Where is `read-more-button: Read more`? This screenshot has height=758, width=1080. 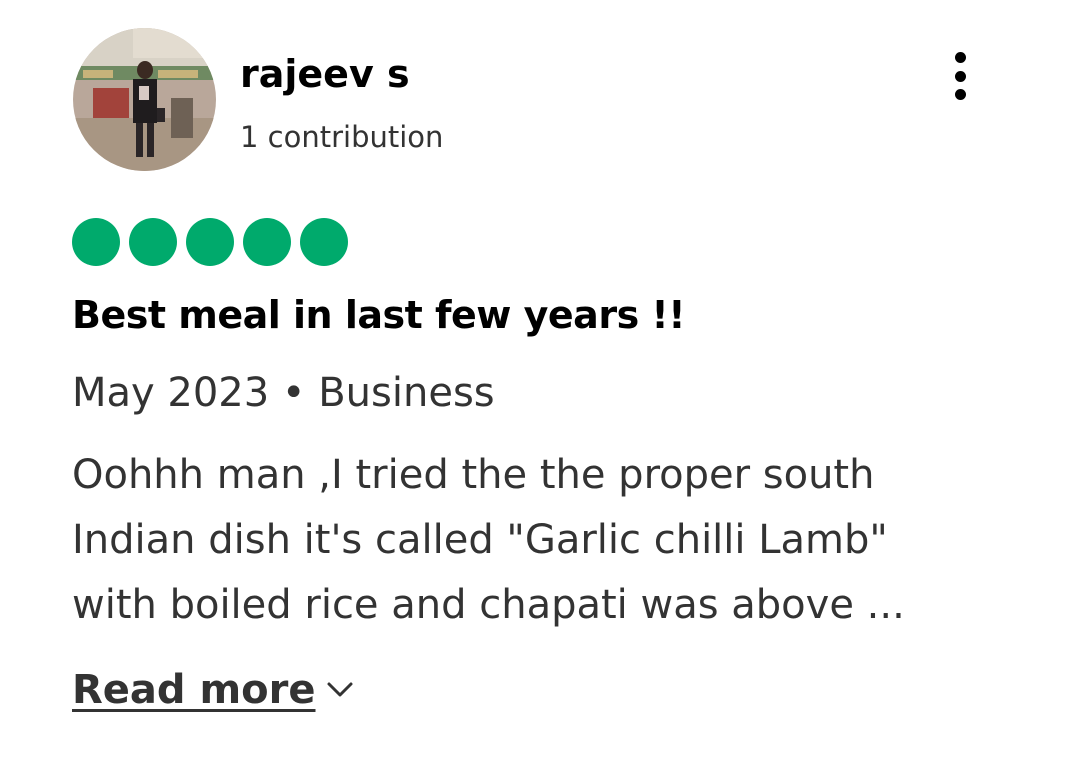
read-more-button: Read more is located at coordinates (213, 690).